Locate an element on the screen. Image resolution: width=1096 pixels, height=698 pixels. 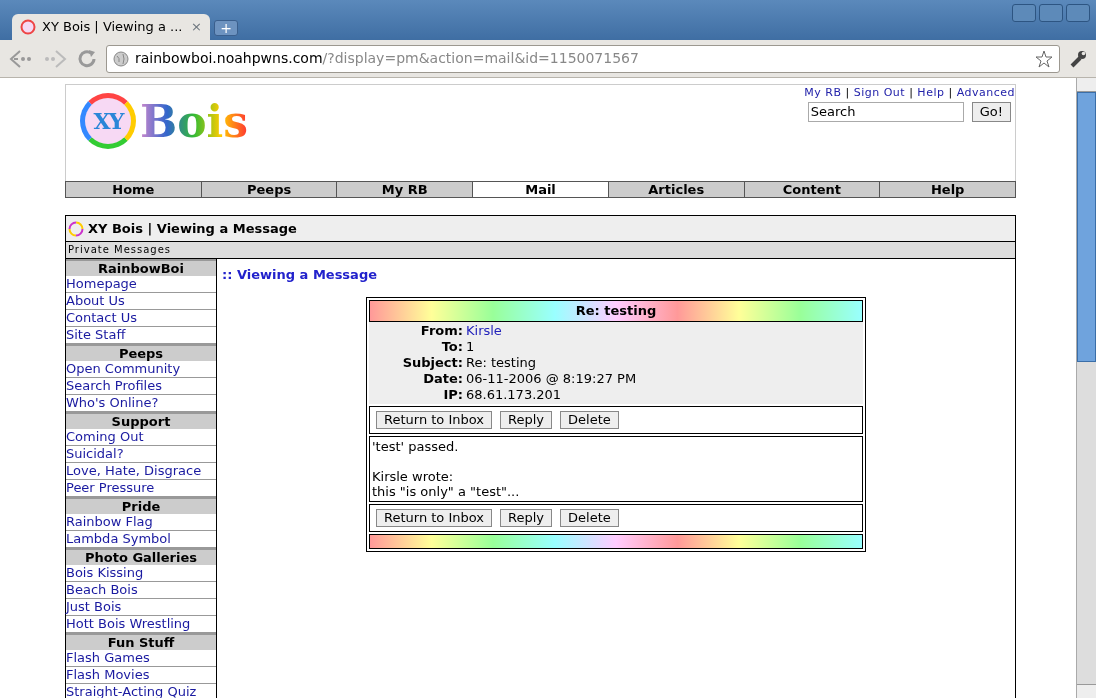
sidebar-link: Contact Us is located at coordinates (141, 318).